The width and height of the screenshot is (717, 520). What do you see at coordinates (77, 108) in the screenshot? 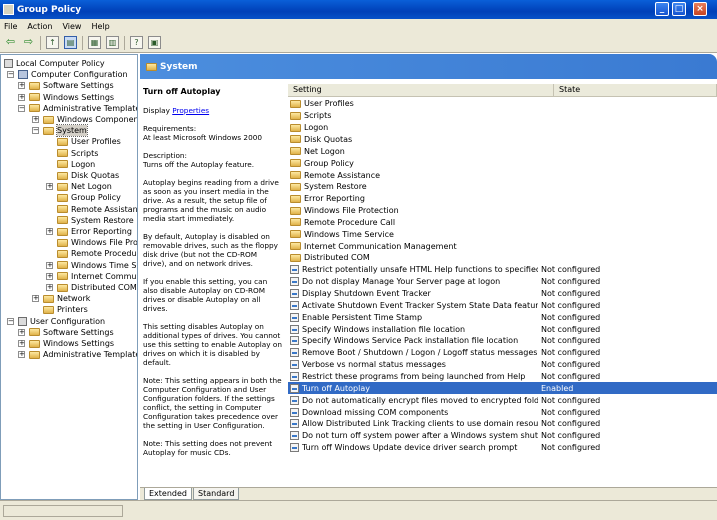
I see `tree-item: − Administrative Templates` at bounding box center [77, 108].